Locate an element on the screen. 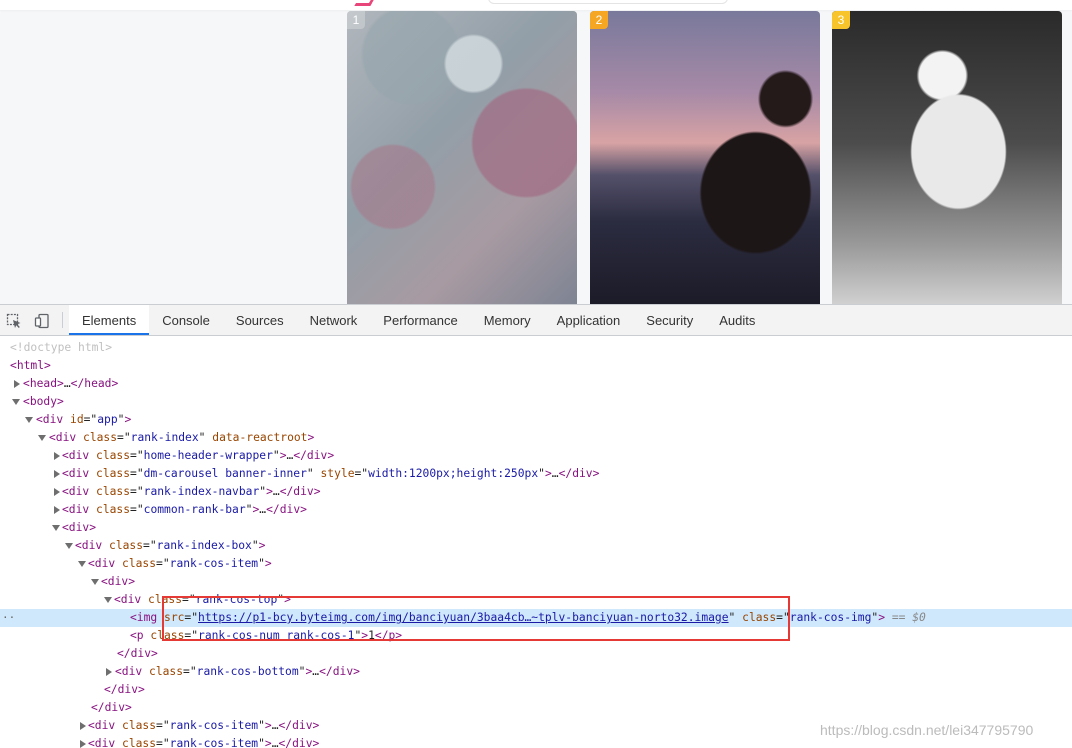 The image size is (1072, 748). watermark-text: https://blog.csdn.net/lei347795790 is located at coordinates (927, 730).